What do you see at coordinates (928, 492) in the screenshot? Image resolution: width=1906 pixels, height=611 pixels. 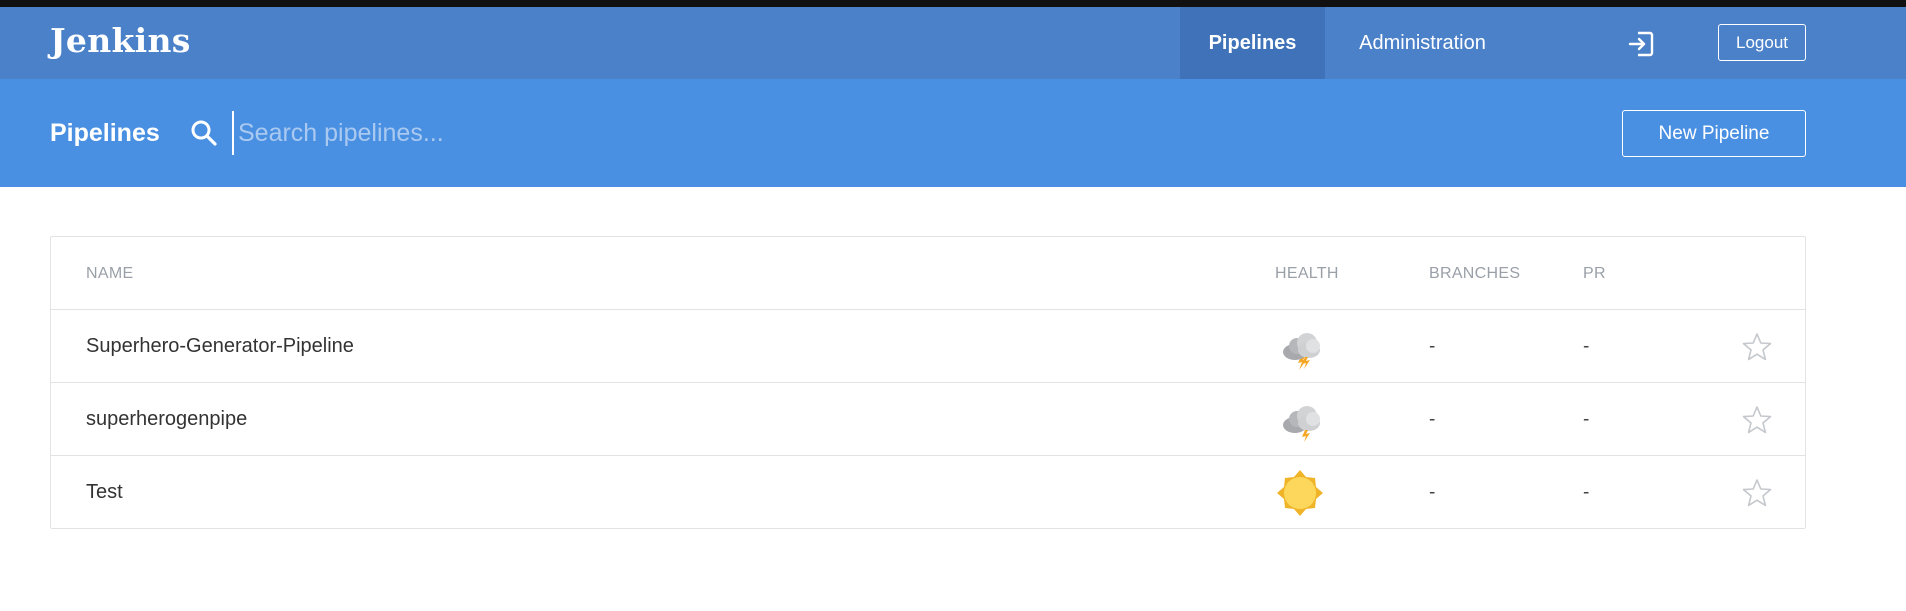 I see `table-row: Test - -` at bounding box center [928, 492].